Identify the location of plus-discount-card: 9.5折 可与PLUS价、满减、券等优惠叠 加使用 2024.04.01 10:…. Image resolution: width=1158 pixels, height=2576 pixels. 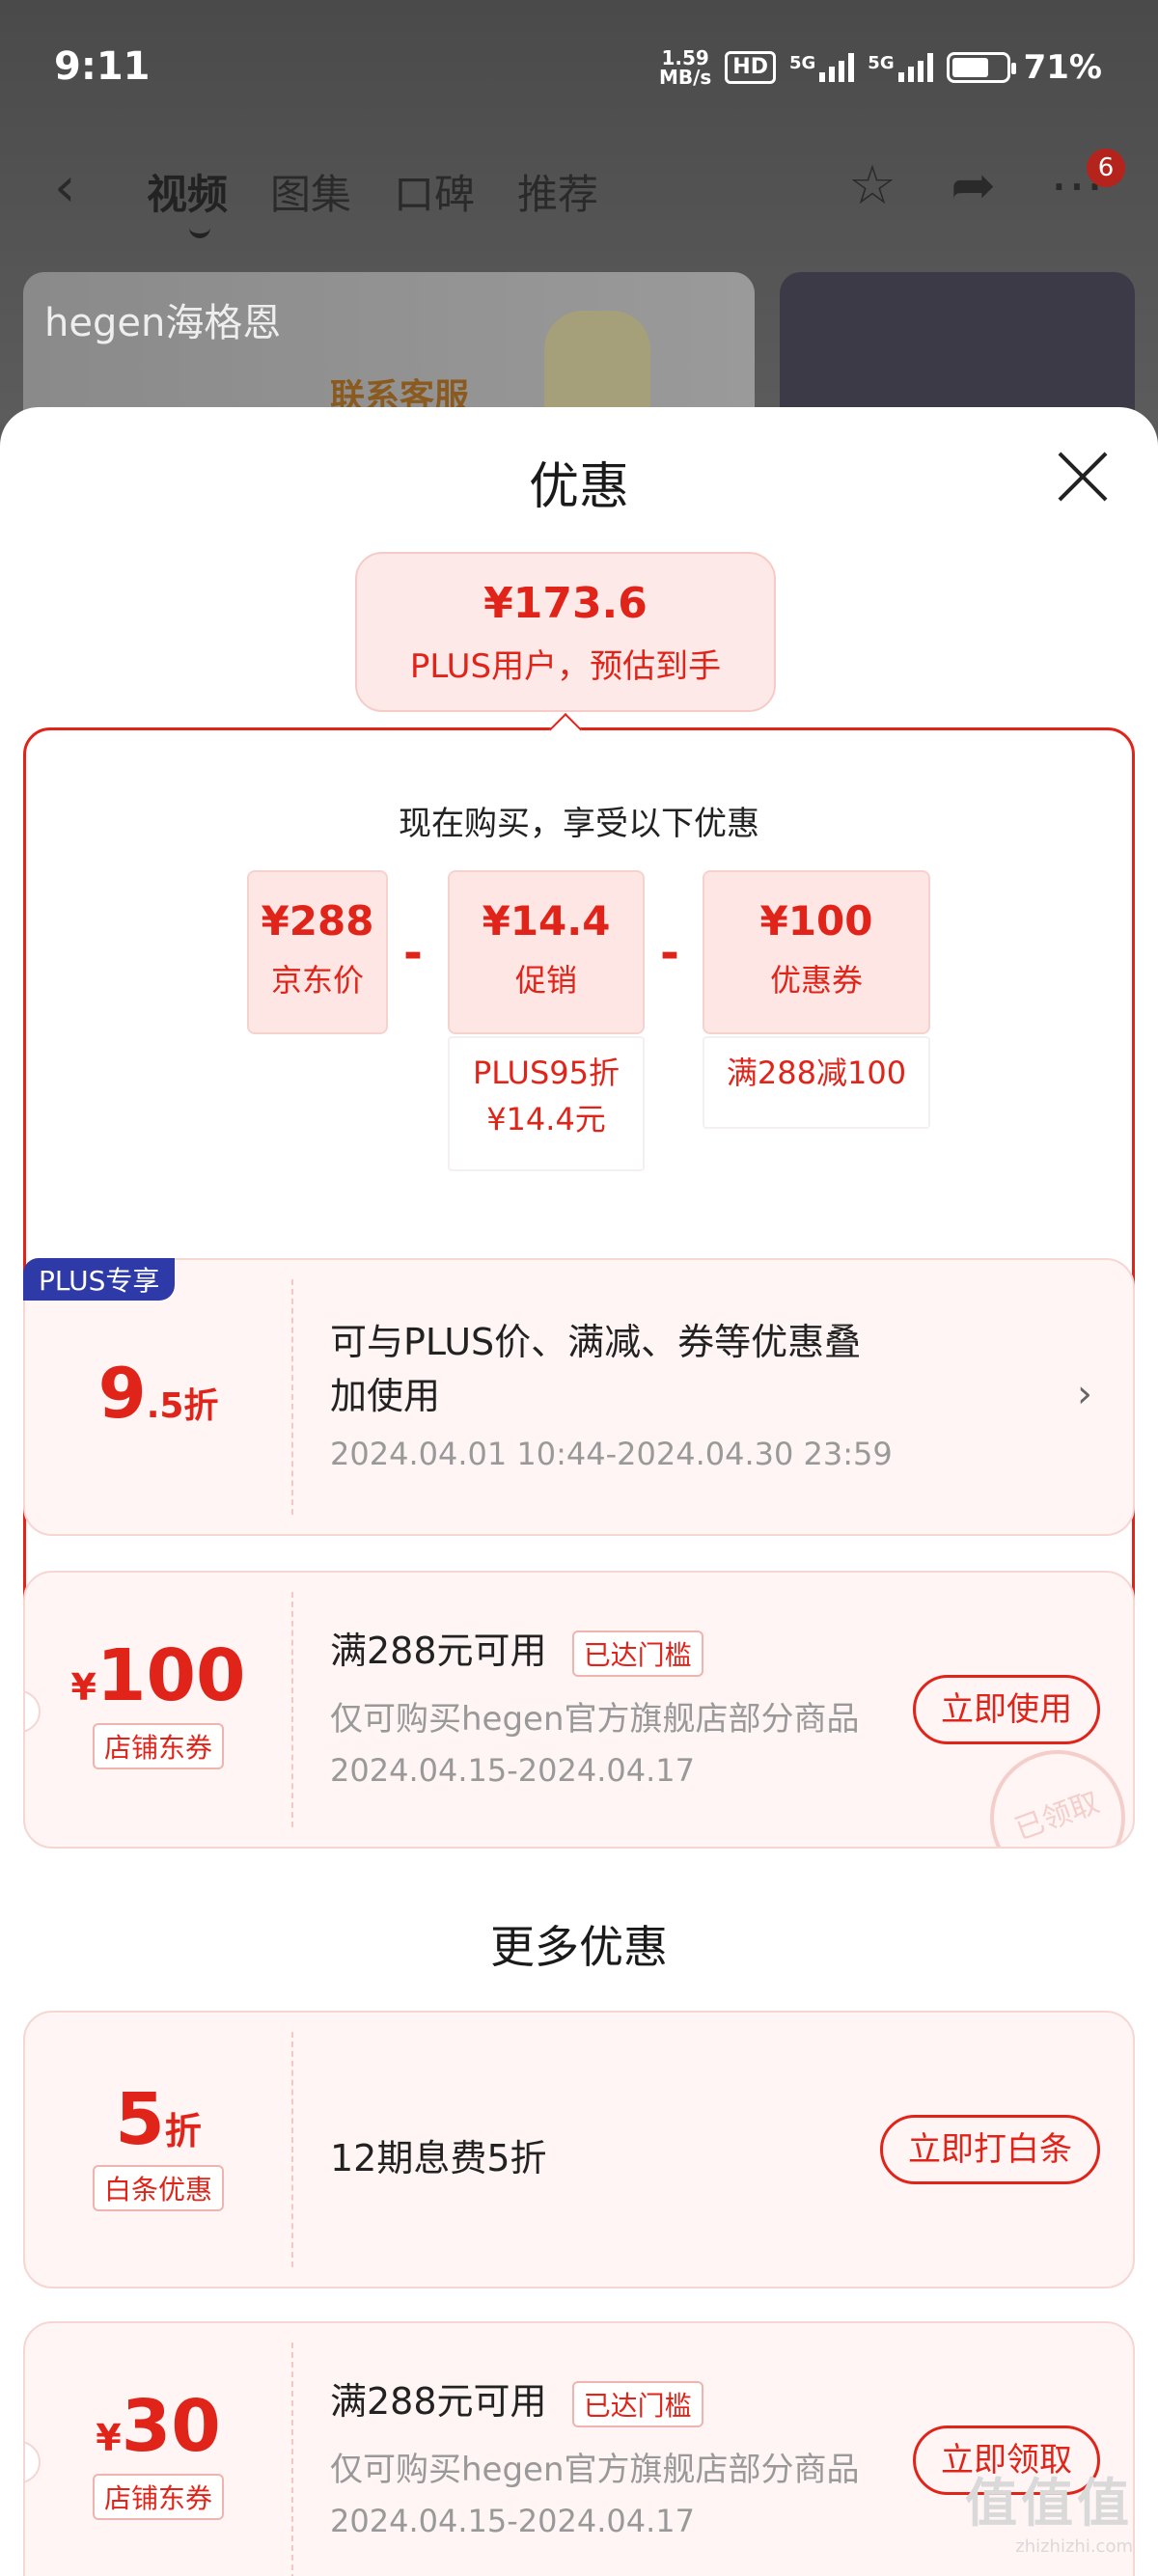
(579, 1397).